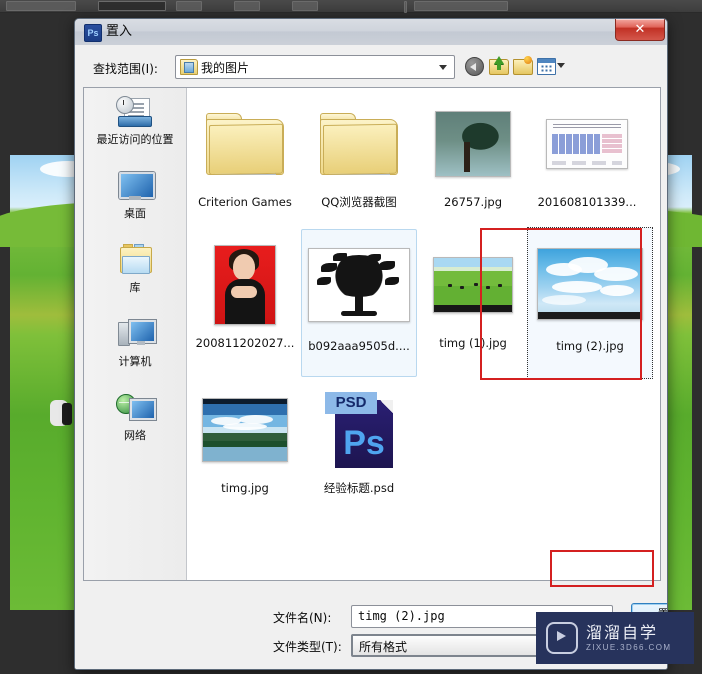 This screenshot has height=674, width=702. I want to click on back-button, so click(474, 65).